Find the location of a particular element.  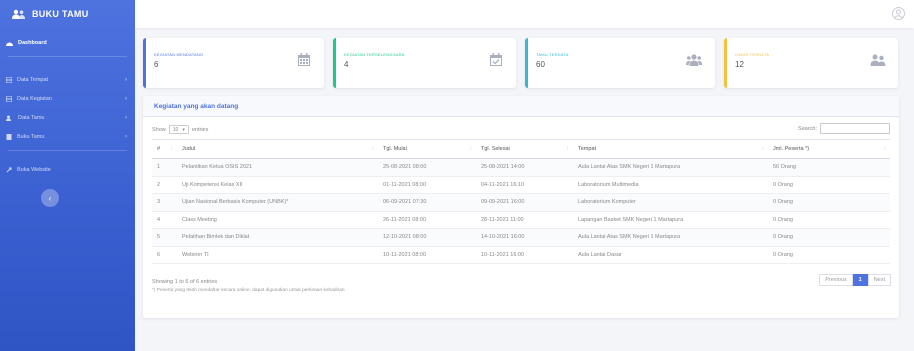

sidebar-item-buka-website: Buka Website is located at coordinates (67, 169).